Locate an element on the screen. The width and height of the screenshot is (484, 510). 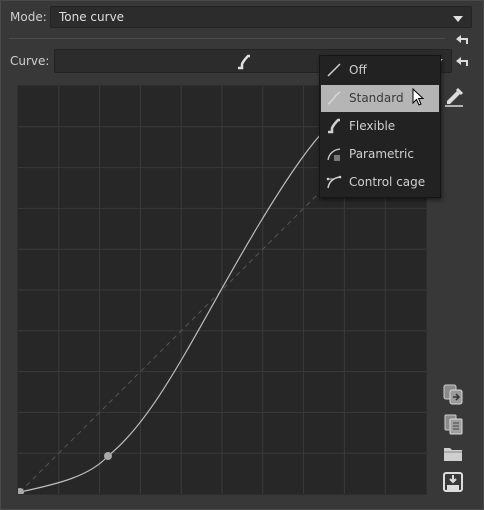
control-cage-icon is located at coordinates (334, 182).